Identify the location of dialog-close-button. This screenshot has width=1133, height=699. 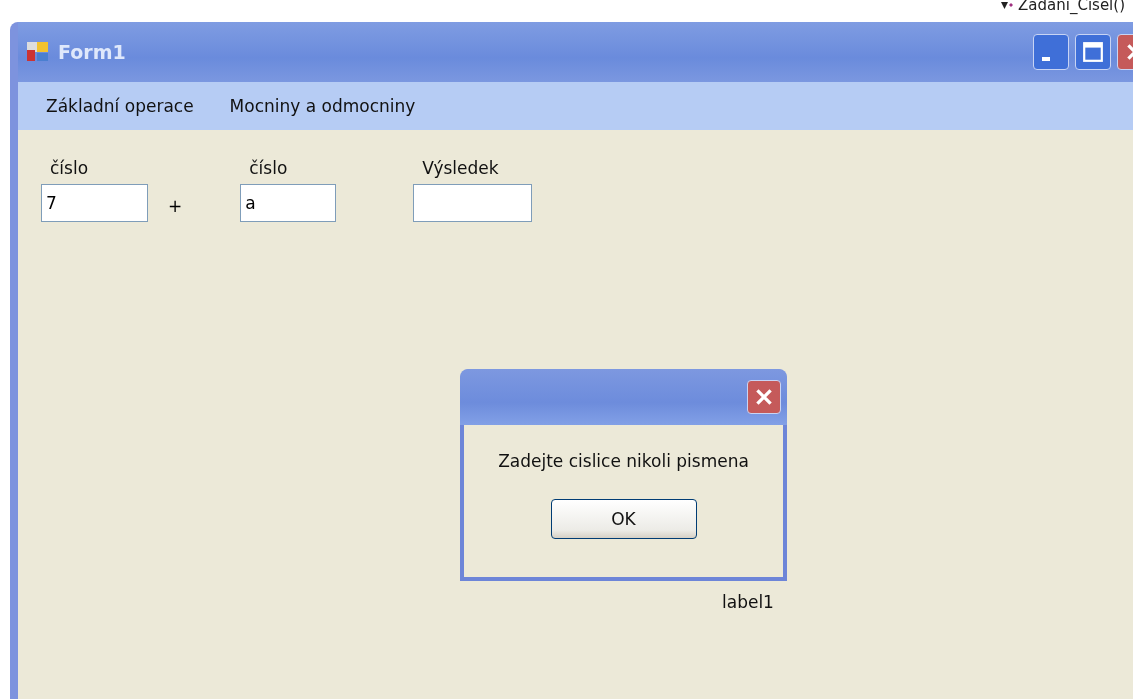
(764, 397).